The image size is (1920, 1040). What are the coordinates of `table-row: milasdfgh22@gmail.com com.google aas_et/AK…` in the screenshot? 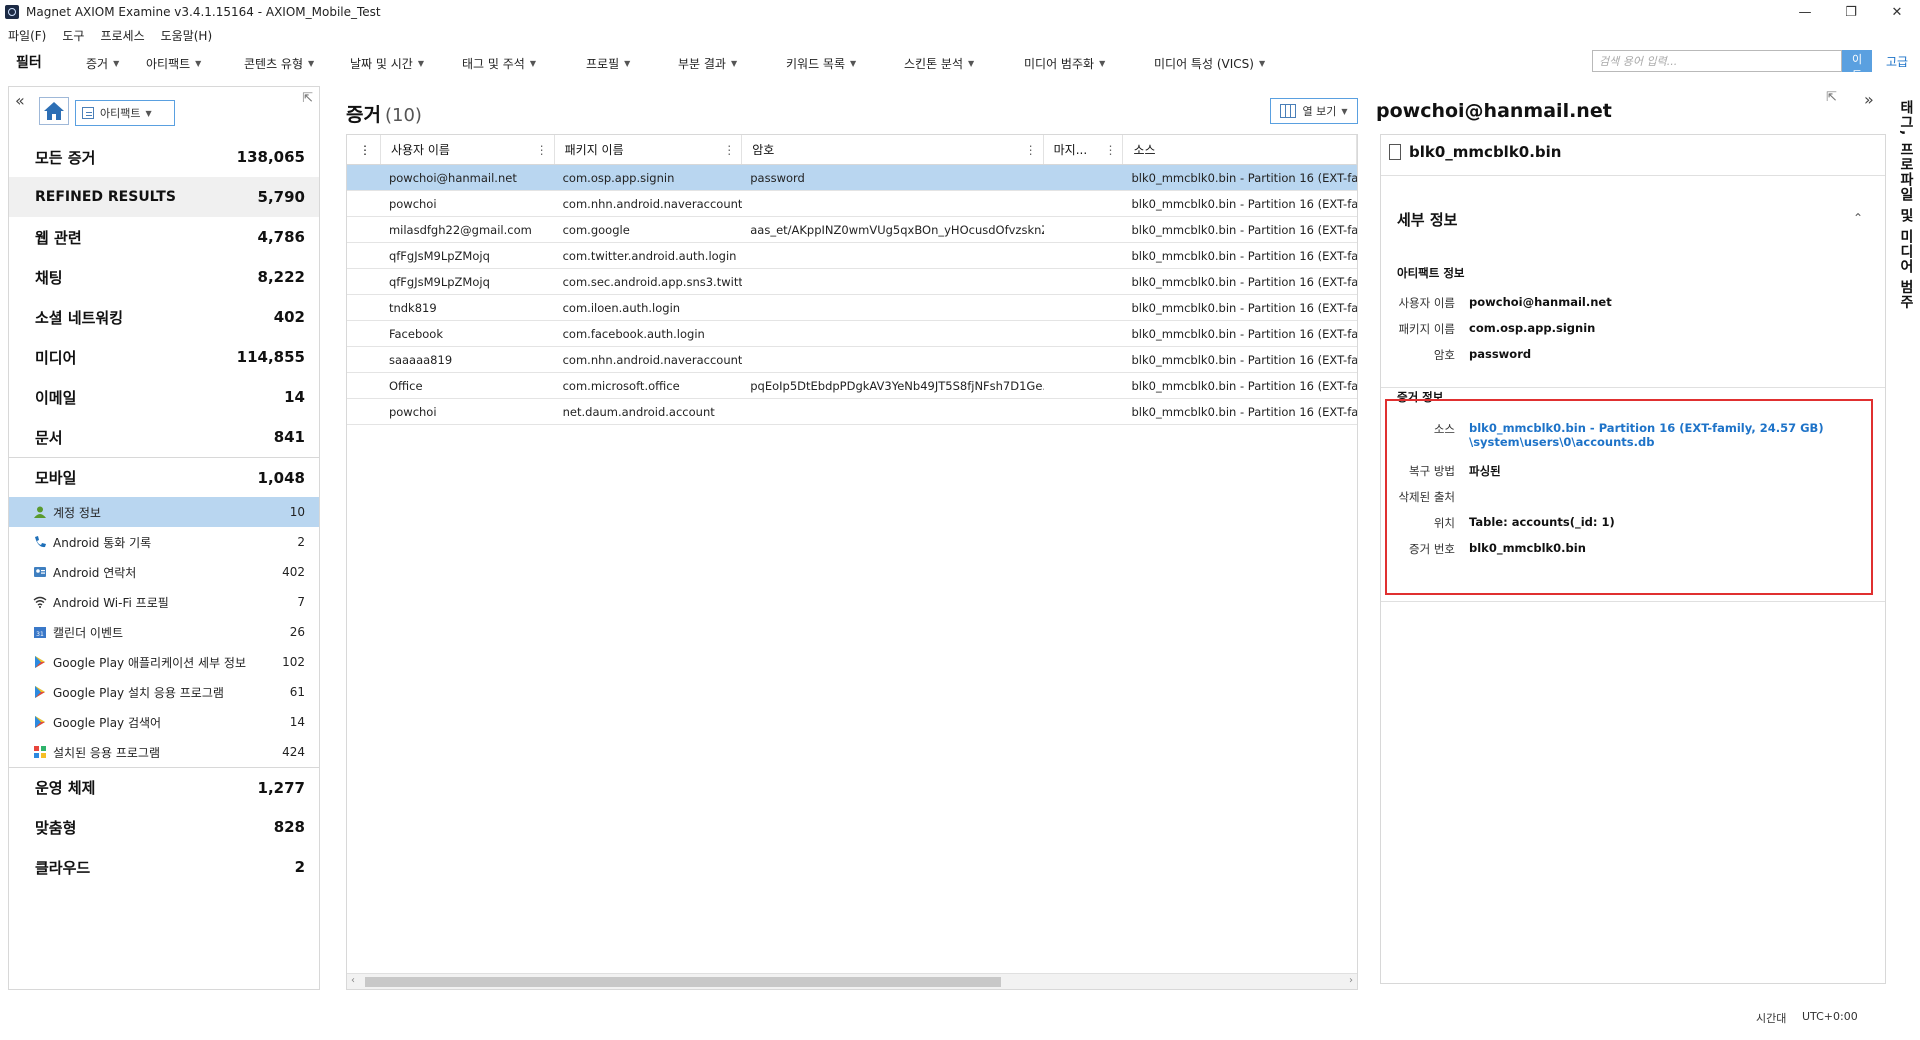 It's located at (852, 230).